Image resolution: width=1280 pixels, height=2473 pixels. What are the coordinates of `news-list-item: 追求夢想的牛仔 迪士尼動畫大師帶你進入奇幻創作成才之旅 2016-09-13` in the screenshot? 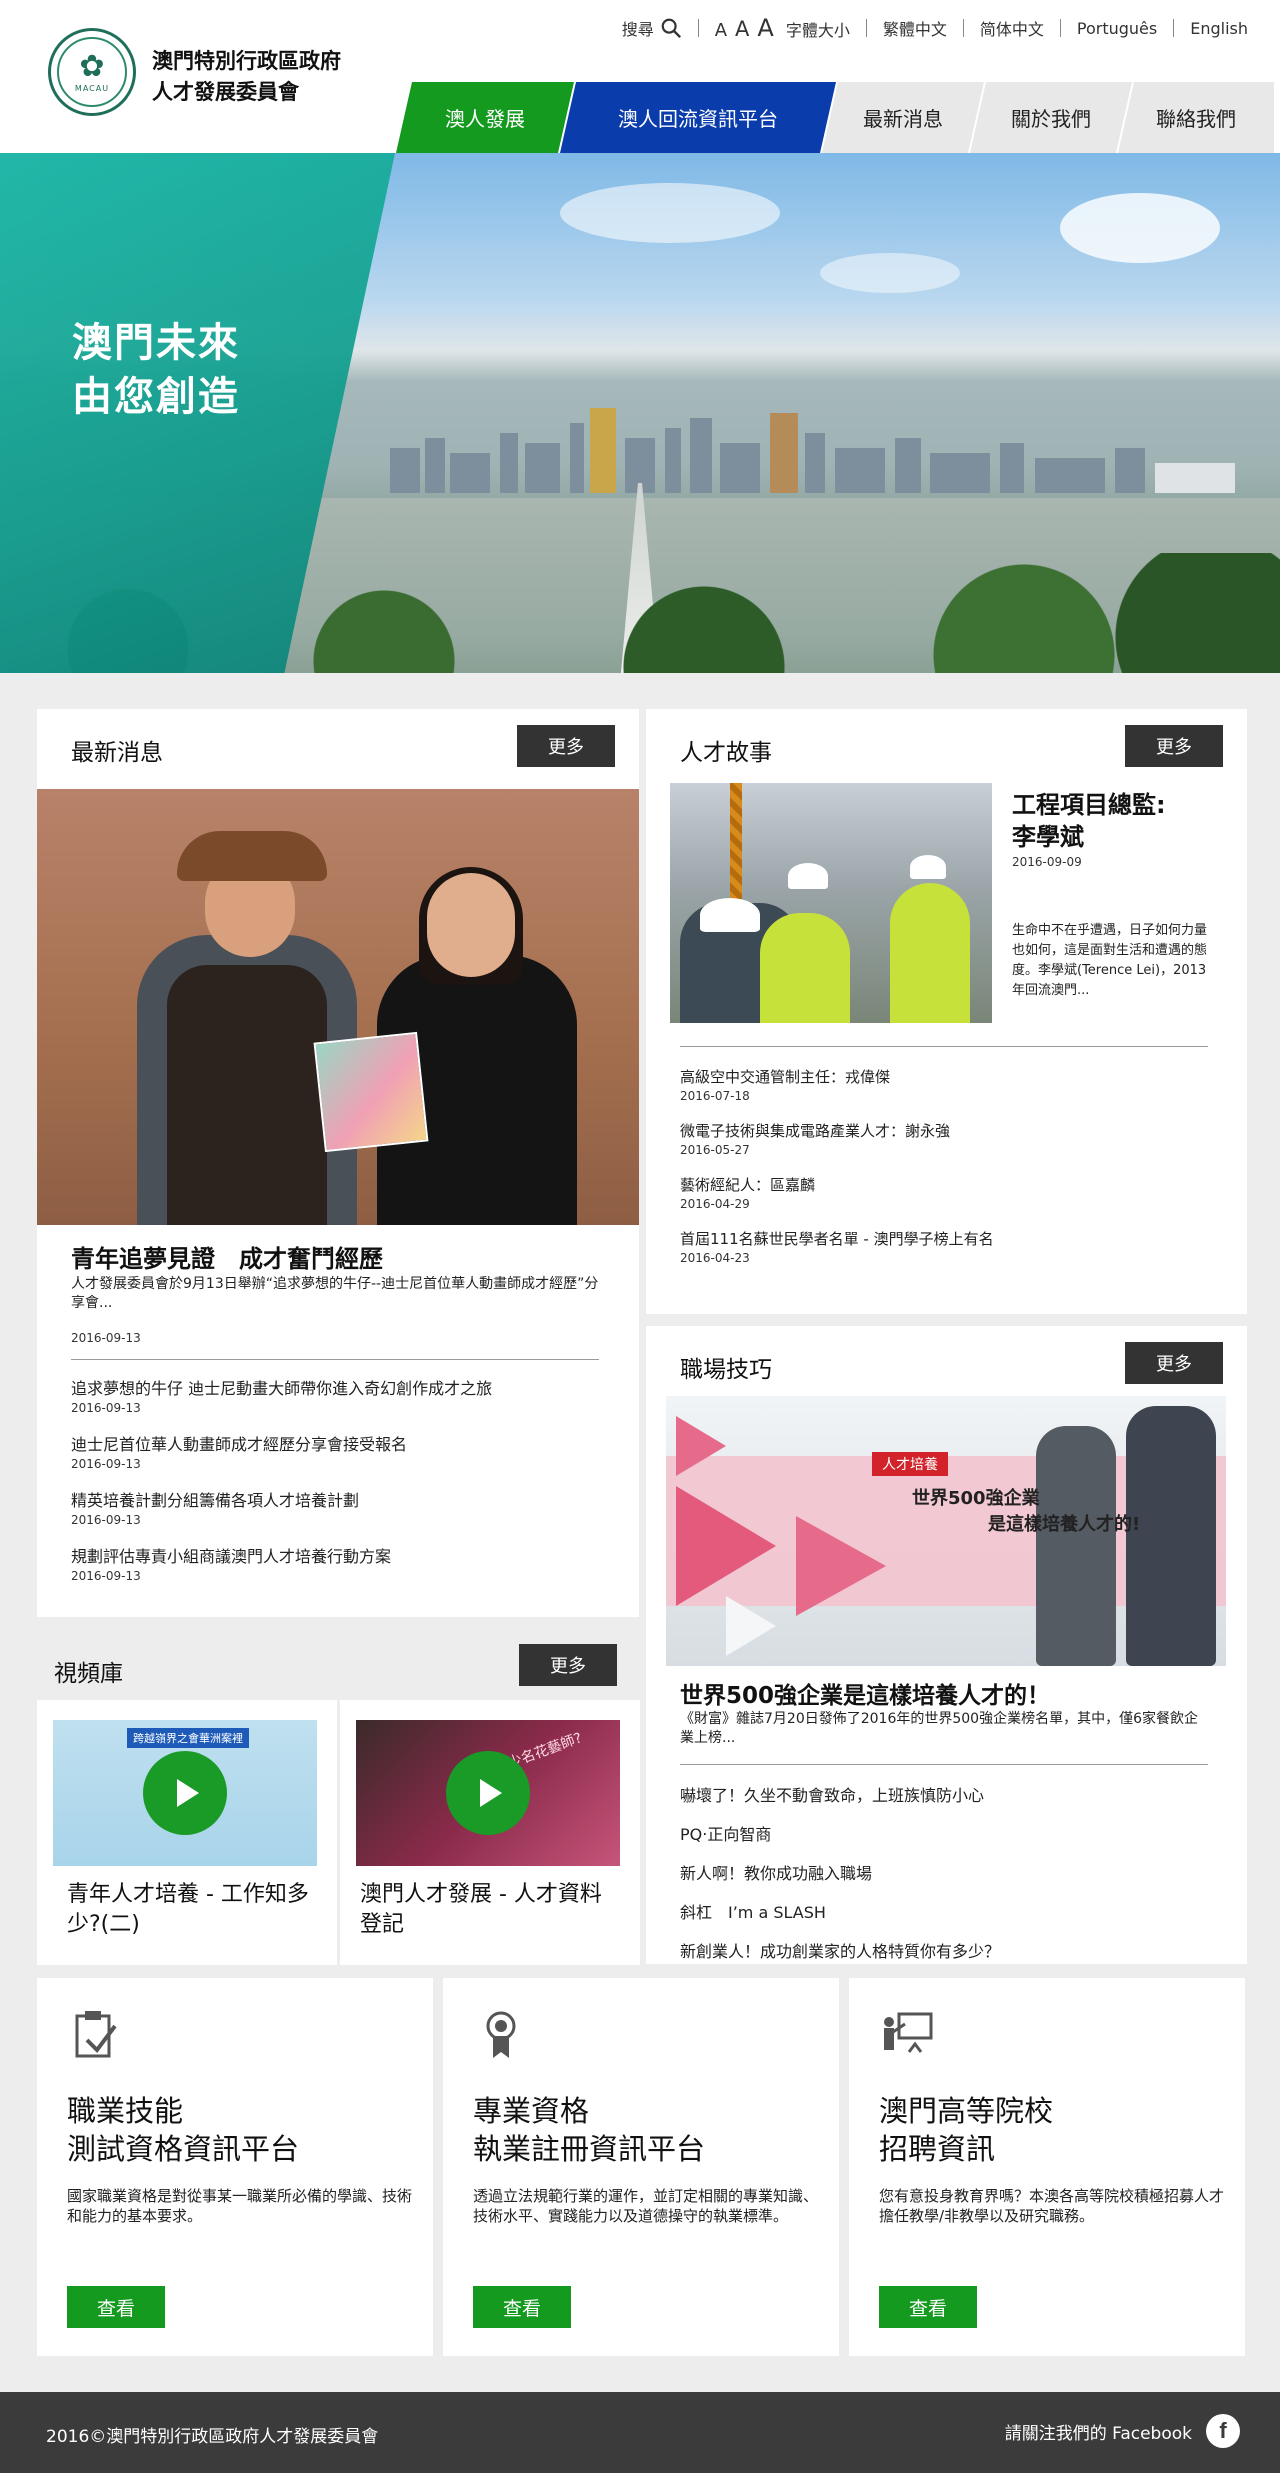 It's located at (281, 1397).